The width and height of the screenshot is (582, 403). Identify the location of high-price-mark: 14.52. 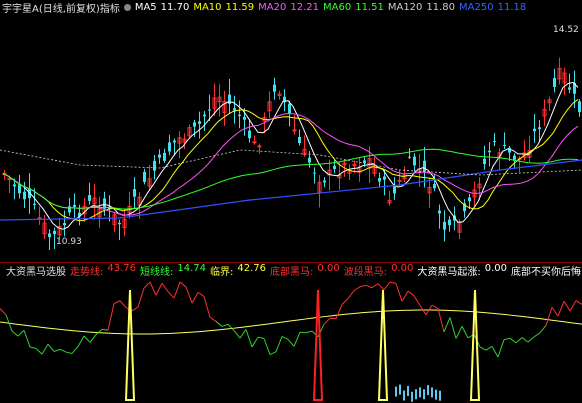
(566, 30).